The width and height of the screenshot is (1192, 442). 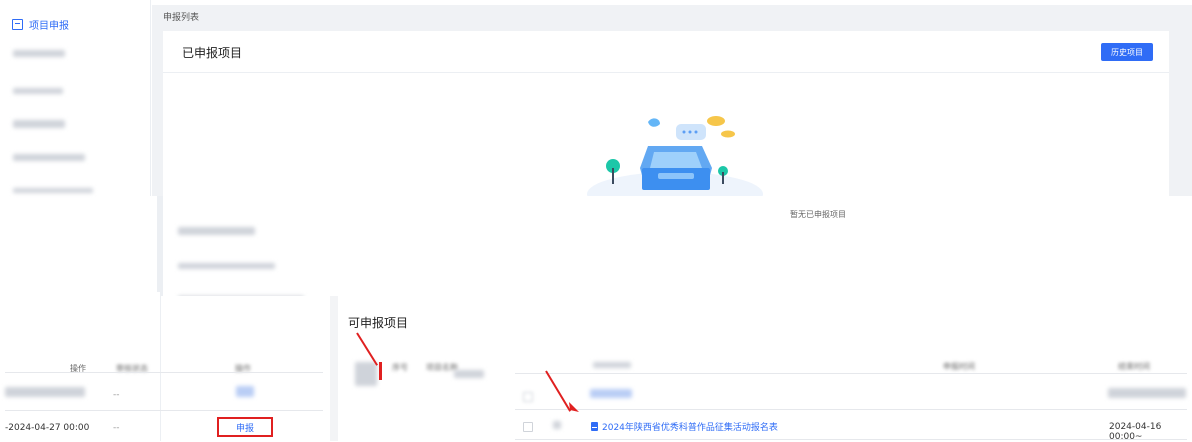 I want to click on frame-edge, so click(x=160, y=248).